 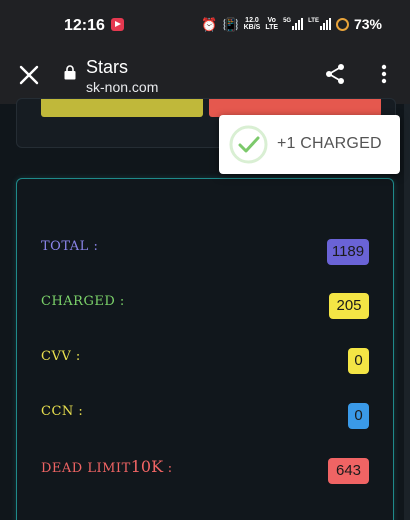 What do you see at coordinates (70, 72) in the screenshot?
I see `lock-icon` at bounding box center [70, 72].